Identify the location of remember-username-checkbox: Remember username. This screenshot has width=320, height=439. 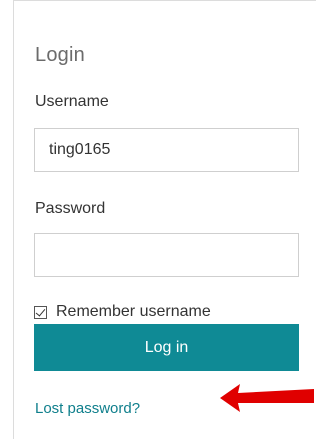
(122, 312).